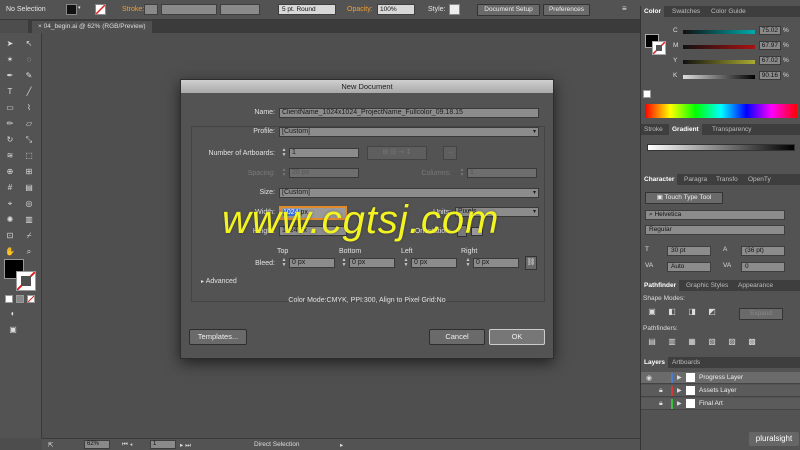  I want to click on outline-icon: ▨, so click(732, 342).